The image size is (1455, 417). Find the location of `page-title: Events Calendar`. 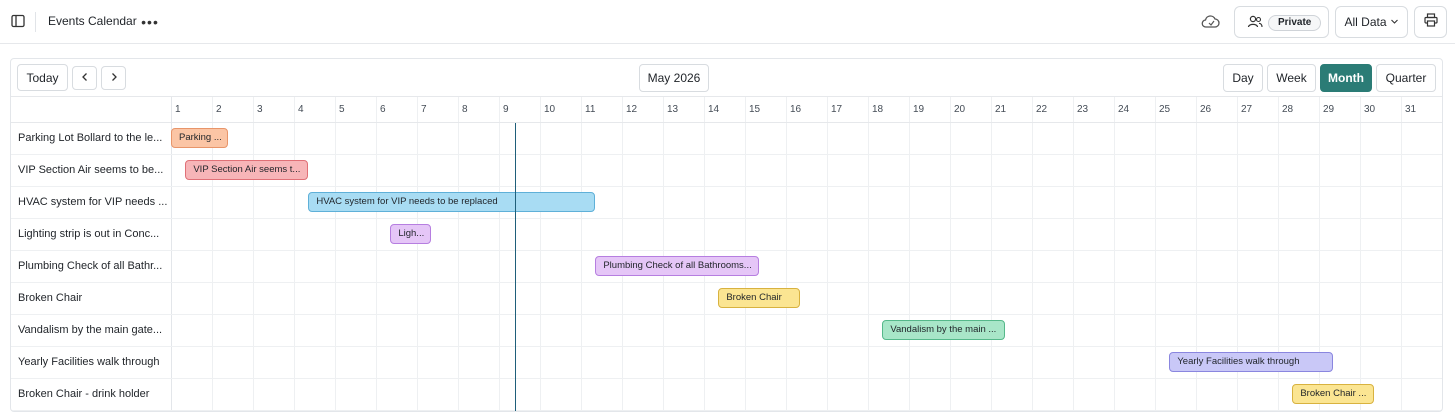

page-title: Events Calendar is located at coordinates (92, 21).